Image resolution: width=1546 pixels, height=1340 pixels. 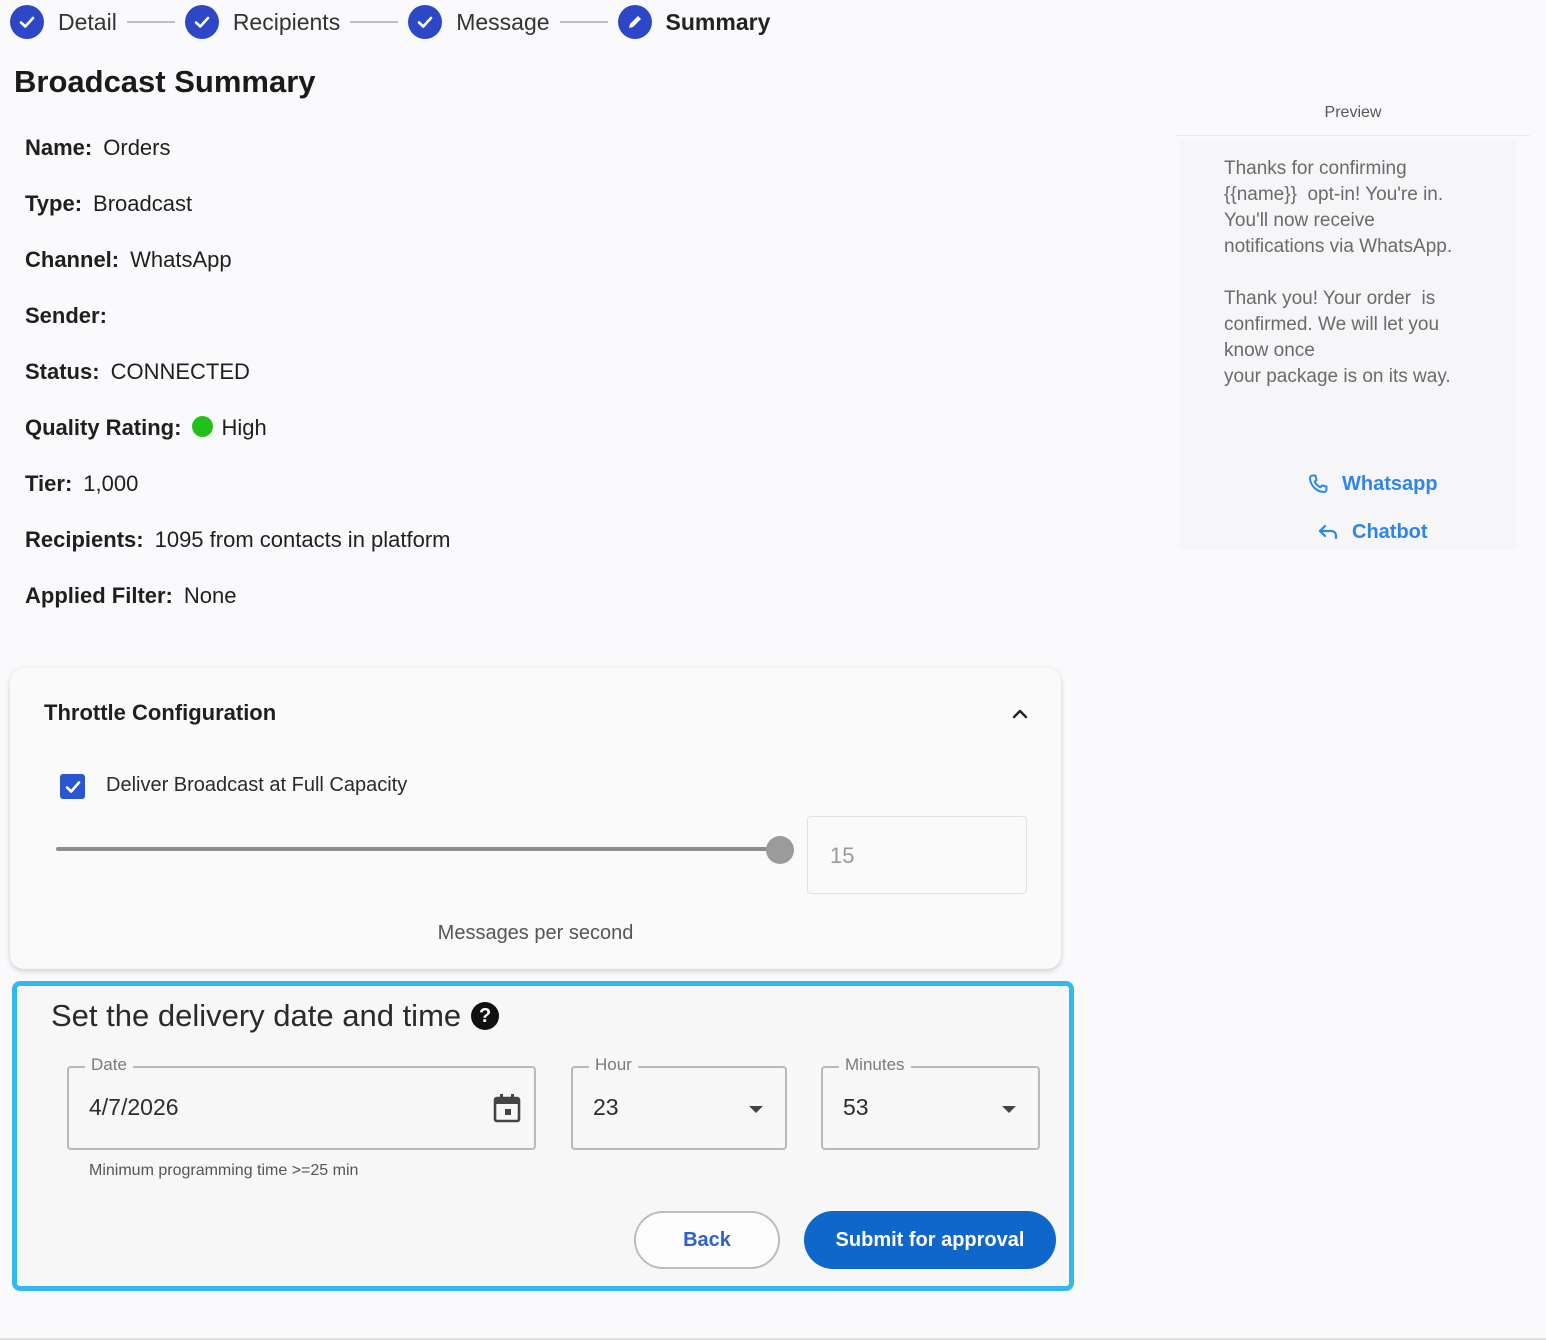 What do you see at coordinates (485, 1016) in the screenshot?
I see `help-icon: ?` at bounding box center [485, 1016].